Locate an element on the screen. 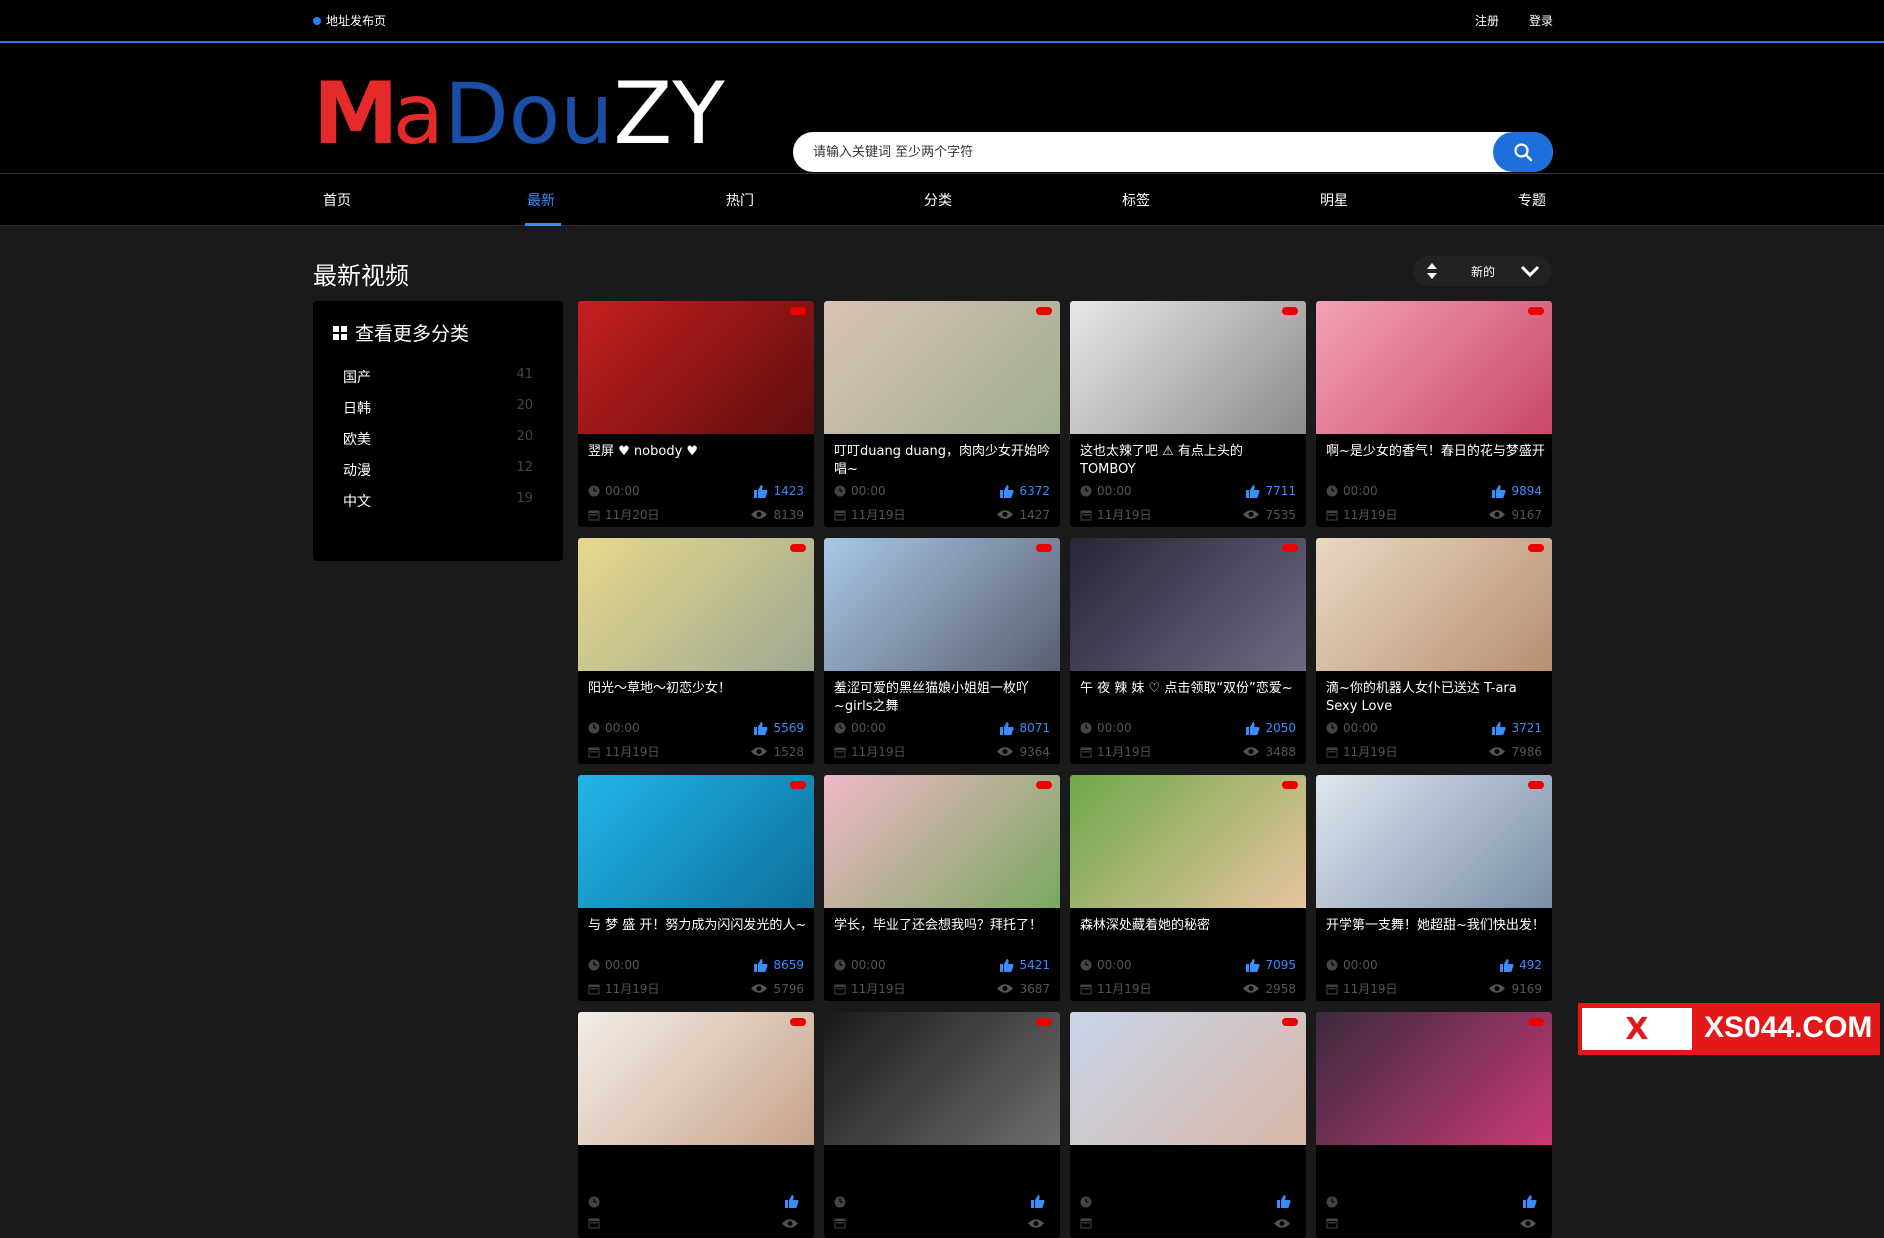 The image size is (1884, 1238). video-title: 开学第一支舞！她超甜~我们快出发！ is located at coordinates (1436, 926).